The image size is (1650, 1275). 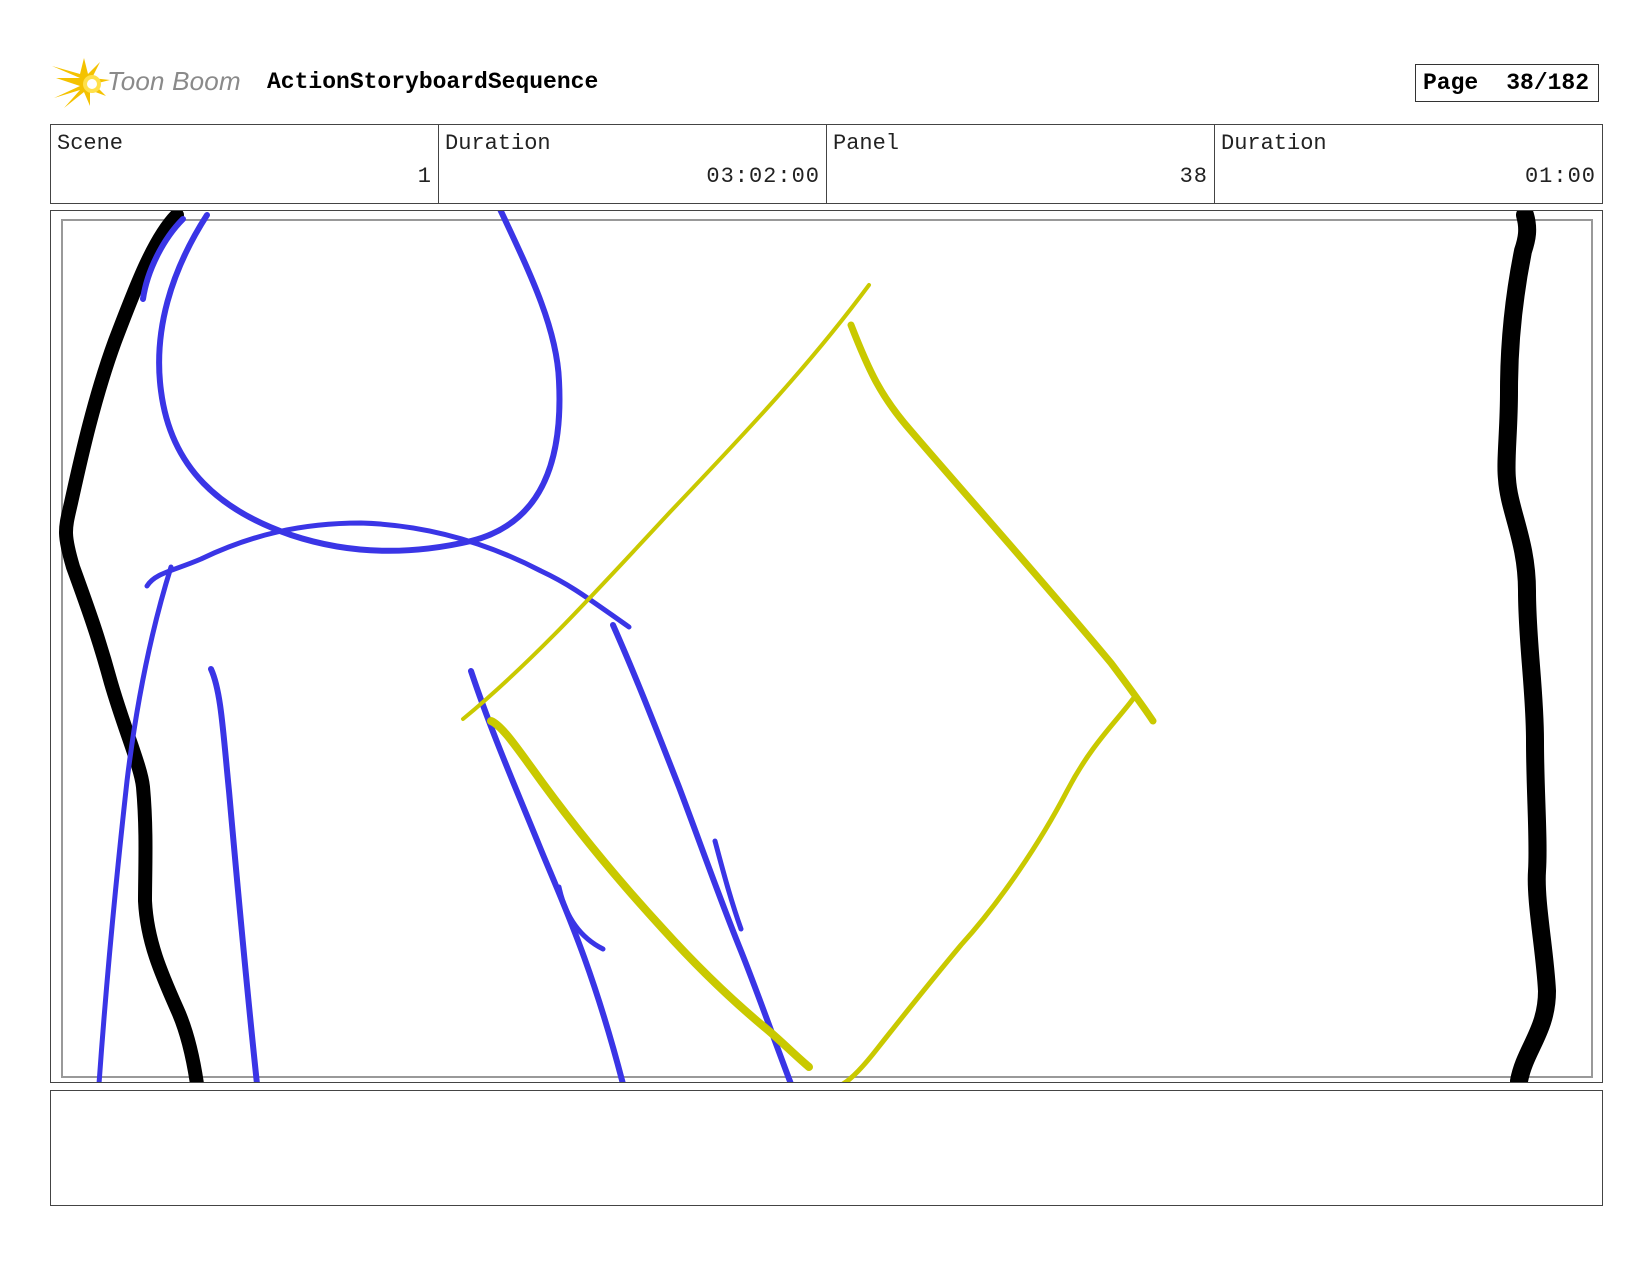 I want to click on sketch-black-left, so click(x=131, y=646).